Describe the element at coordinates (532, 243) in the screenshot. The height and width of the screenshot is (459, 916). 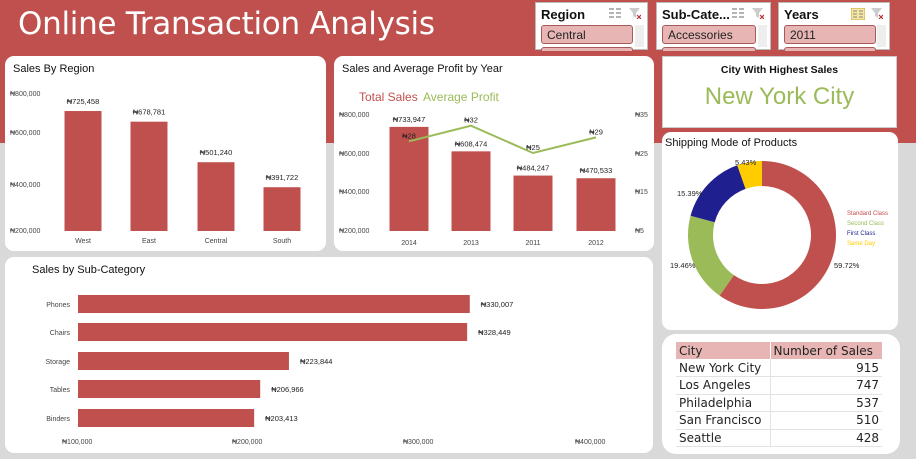
I see `x-tick: 2011` at that location.